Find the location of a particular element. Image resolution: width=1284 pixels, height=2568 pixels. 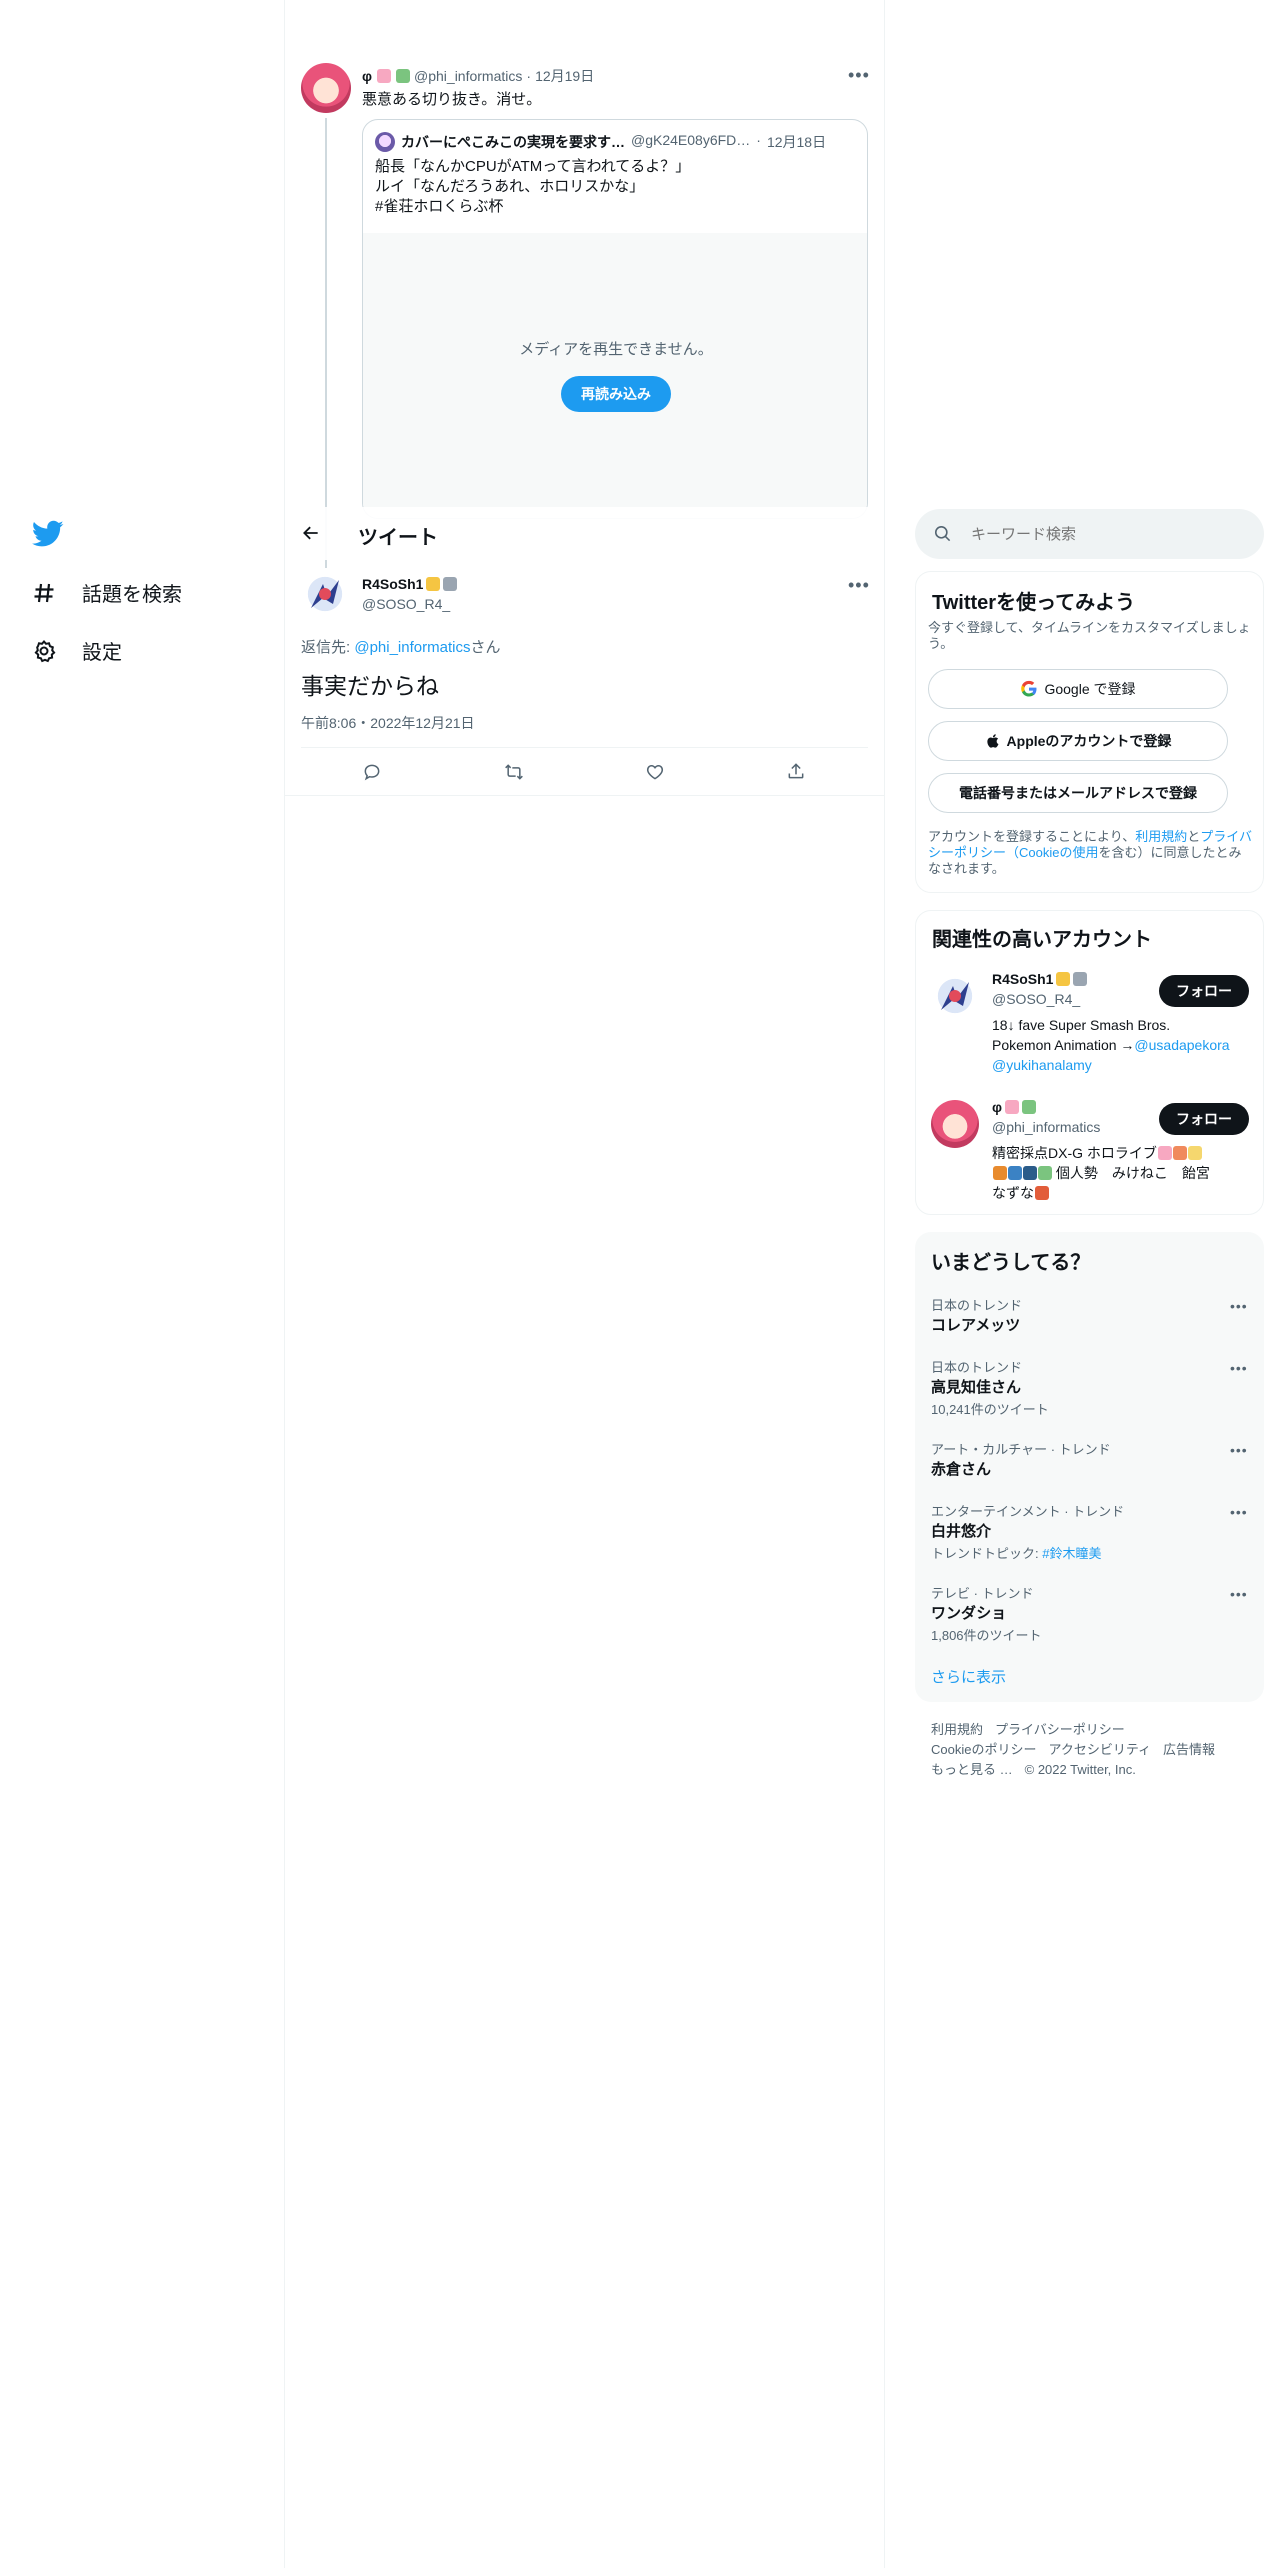

google-signup-label: Google で登録 is located at coordinates (1090, 689).